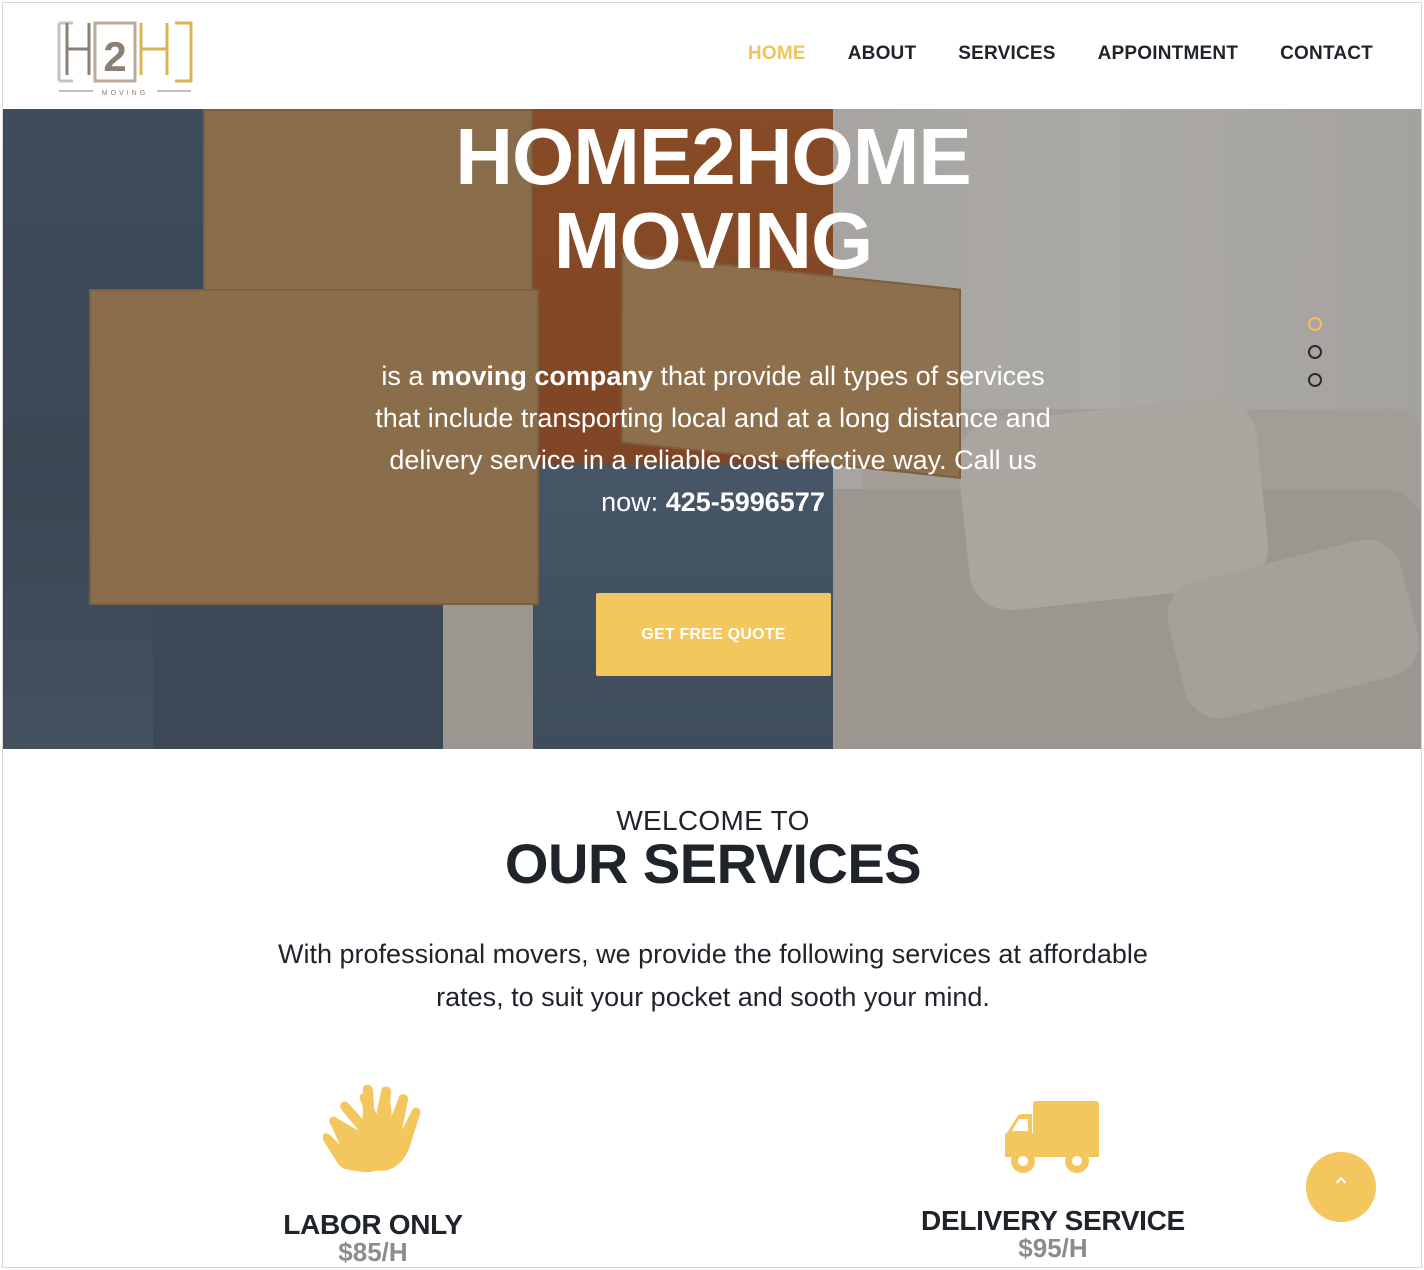  What do you see at coordinates (713, 156) in the screenshot?
I see `hero-title-line1: HOME2HOME` at bounding box center [713, 156].